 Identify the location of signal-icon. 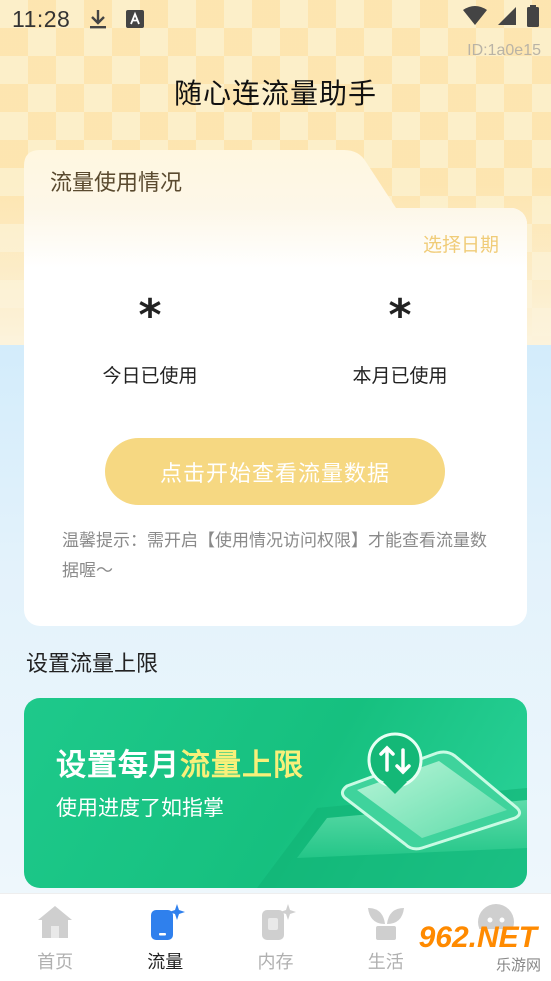
(507, 19).